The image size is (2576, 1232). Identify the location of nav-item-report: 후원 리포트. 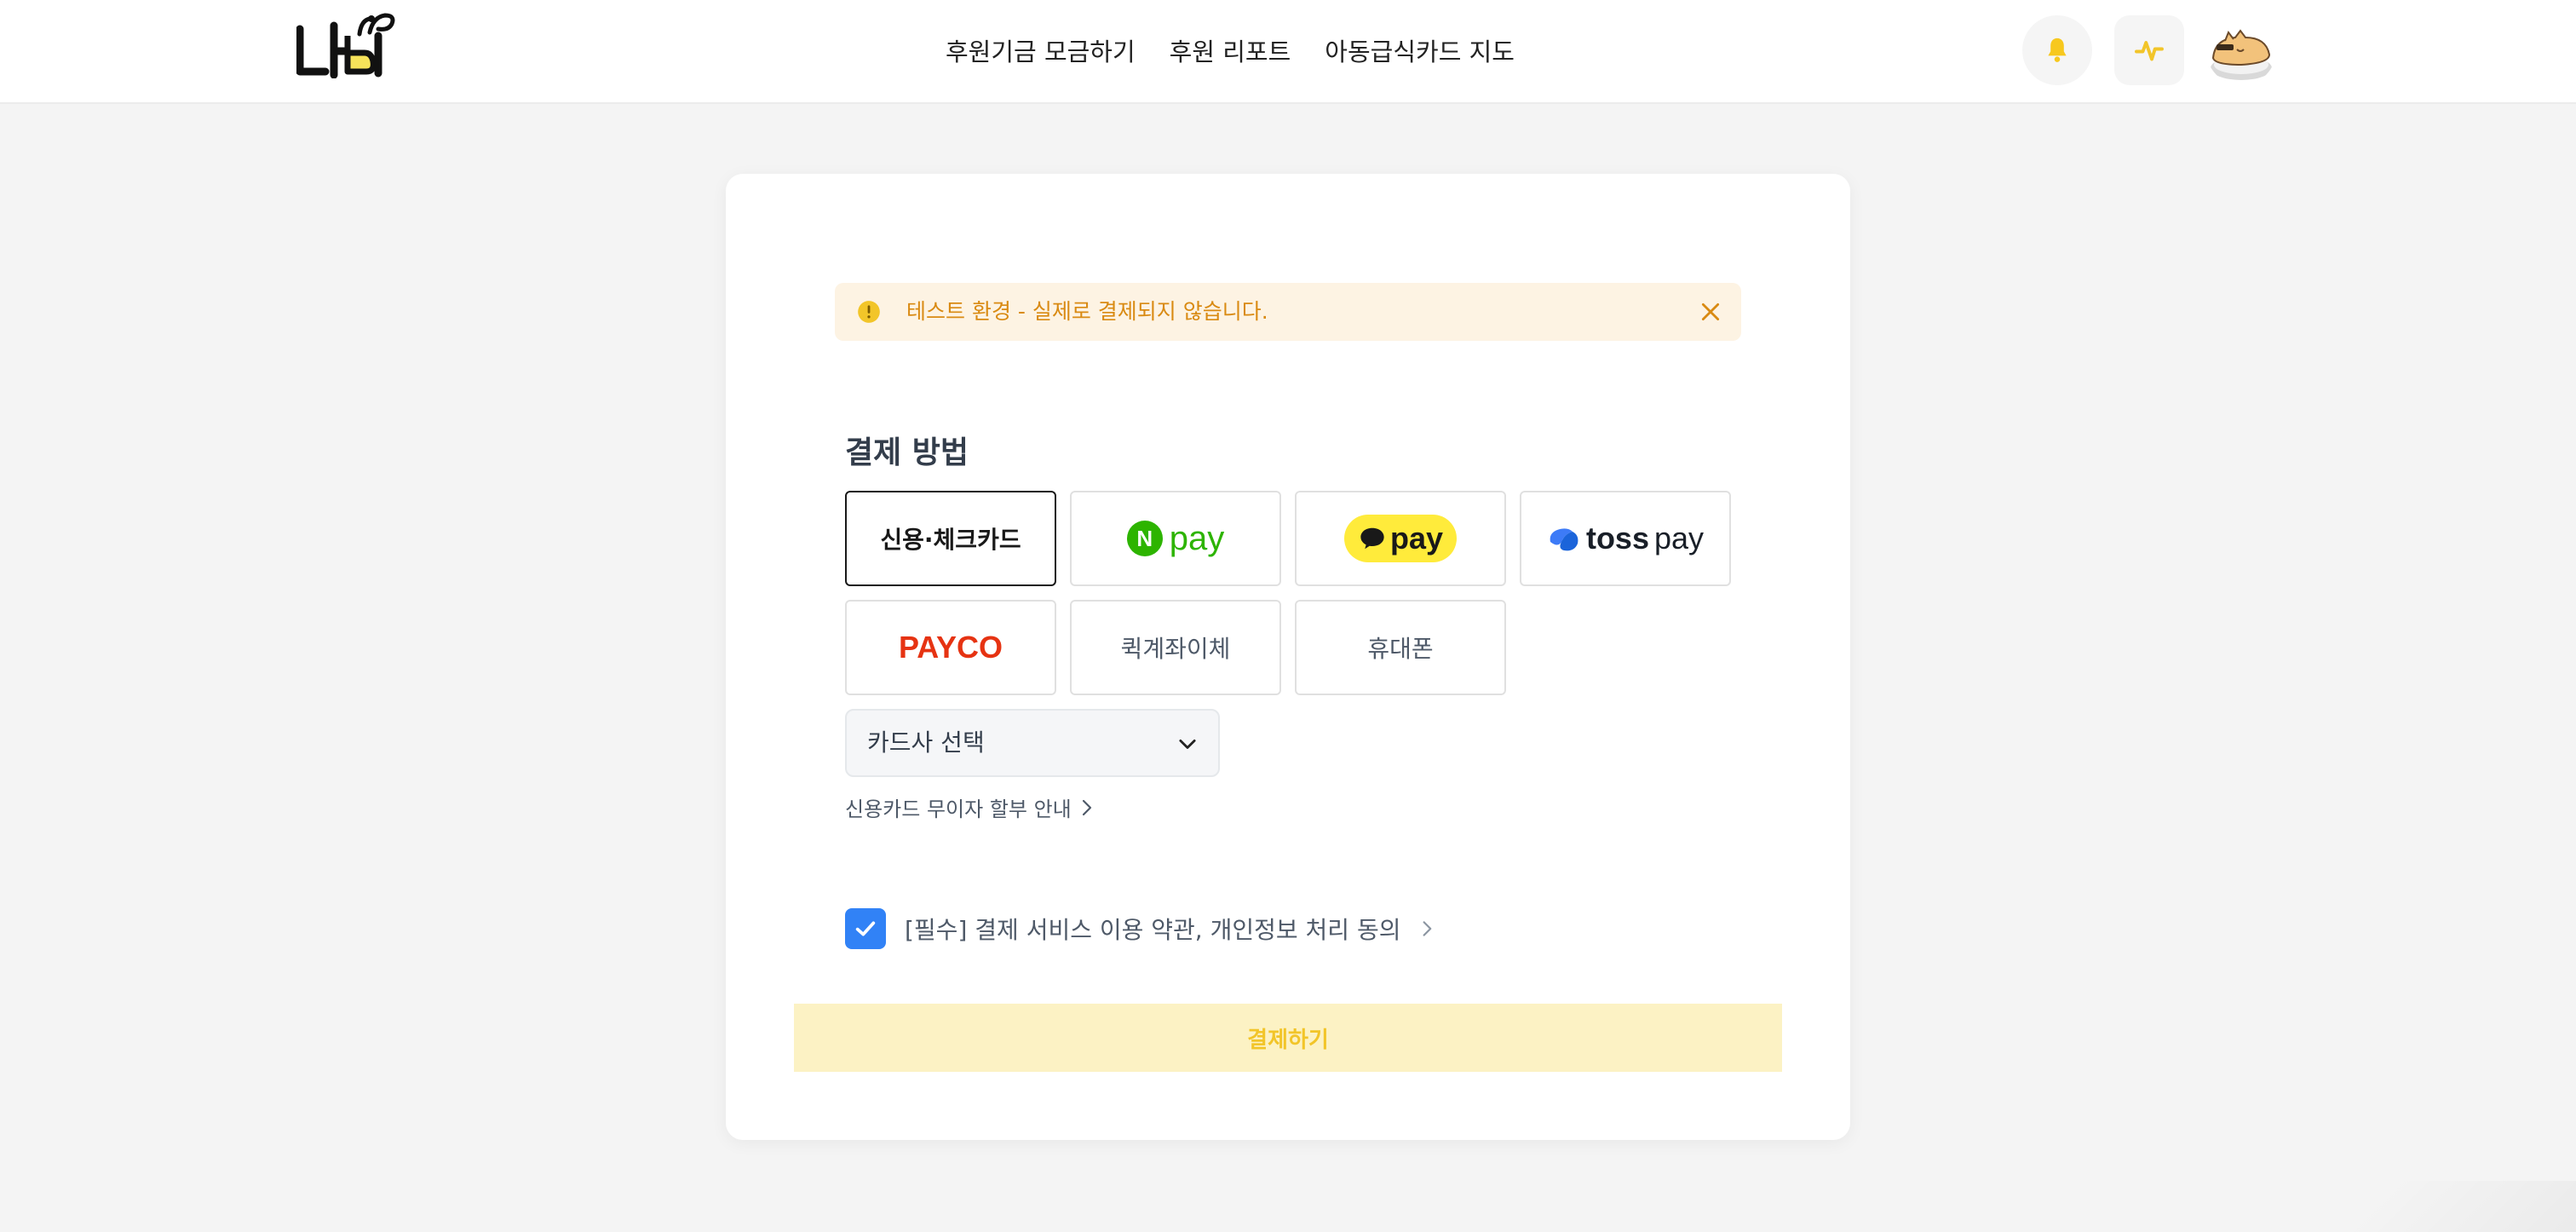
(1231, 50).